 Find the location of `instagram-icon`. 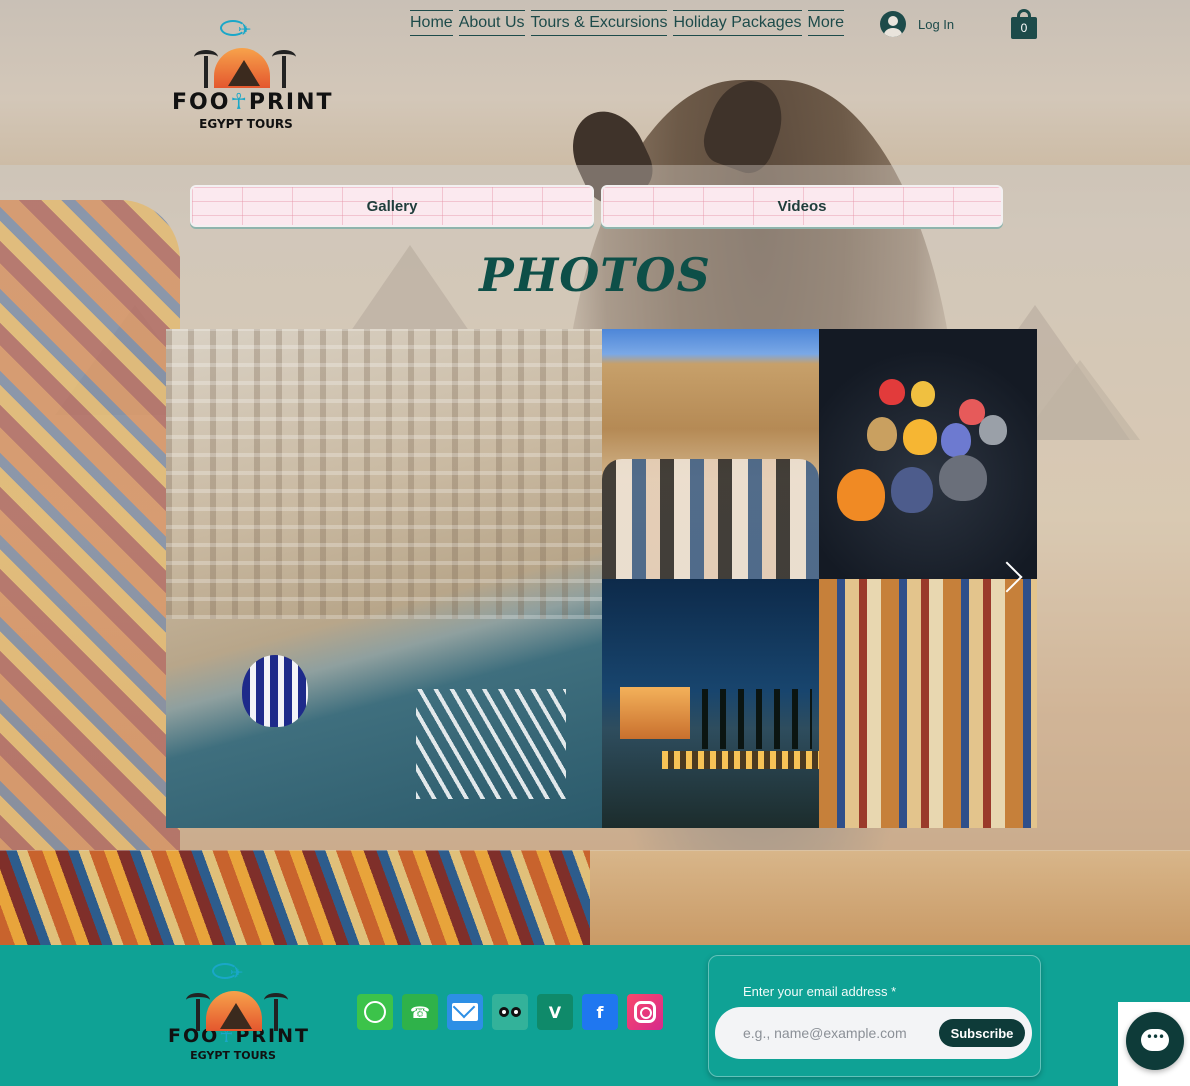

instagram-icon is located at coordinates (645, 1012).